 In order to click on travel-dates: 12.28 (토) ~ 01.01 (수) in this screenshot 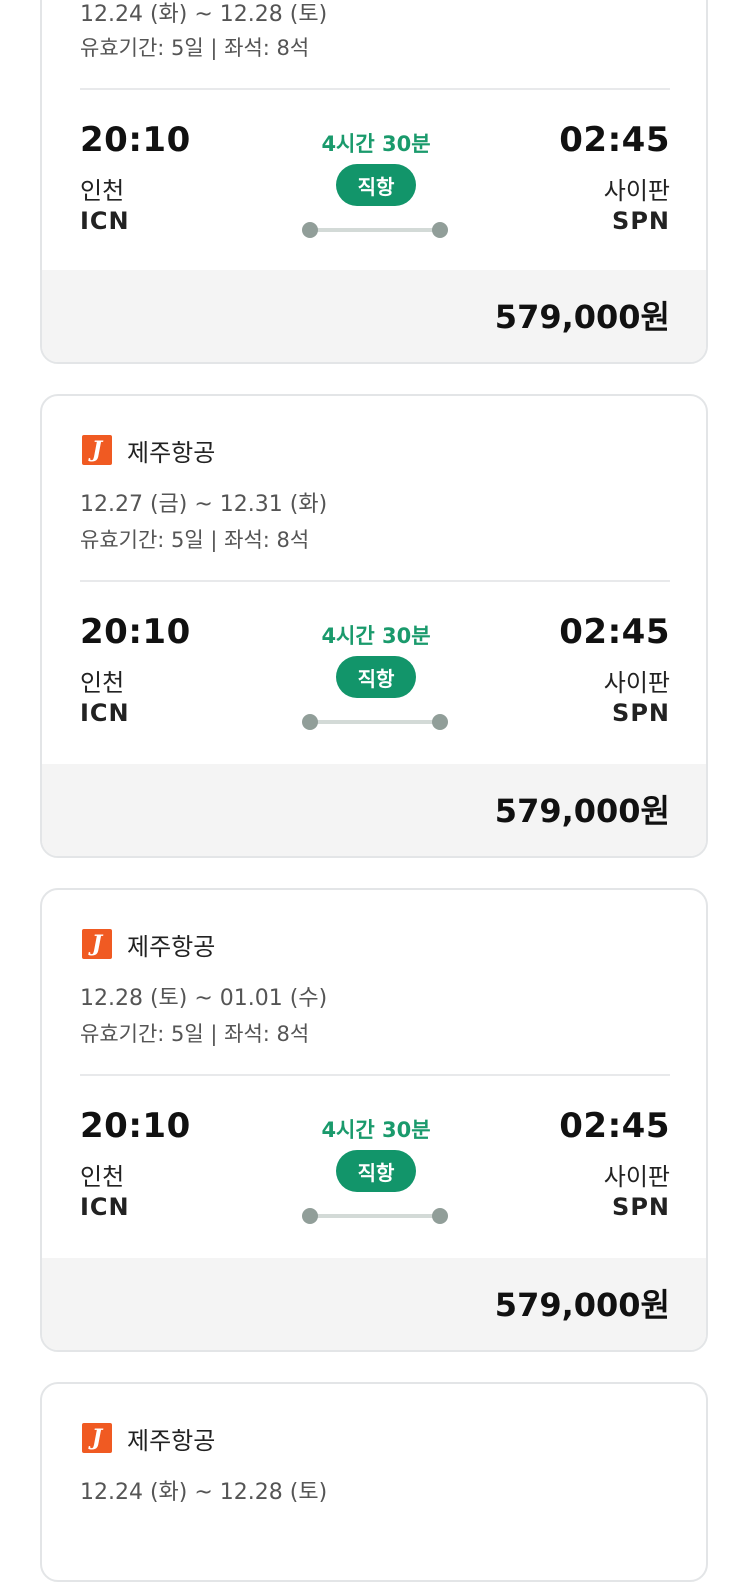, I will do `click(204, 998)`.